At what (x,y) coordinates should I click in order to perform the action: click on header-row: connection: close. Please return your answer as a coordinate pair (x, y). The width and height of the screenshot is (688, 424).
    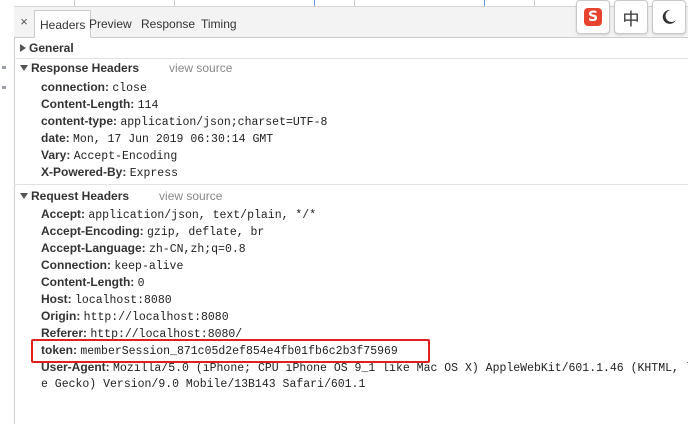
    Looking at the image, I should click on (94, 87).